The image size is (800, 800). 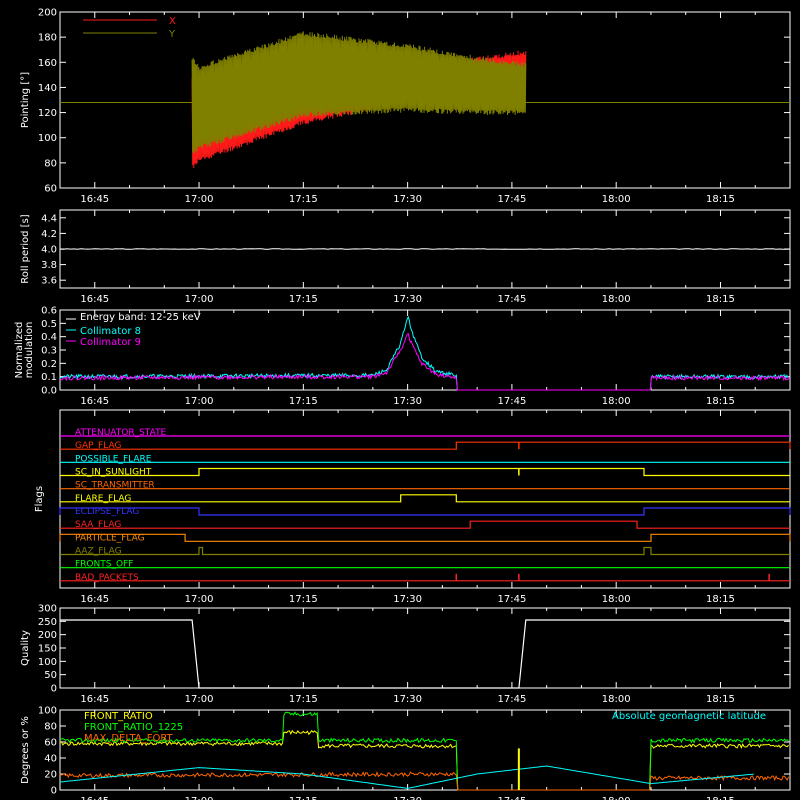 I want to click on y-tick-label: 120, so click(x=47, y=113).